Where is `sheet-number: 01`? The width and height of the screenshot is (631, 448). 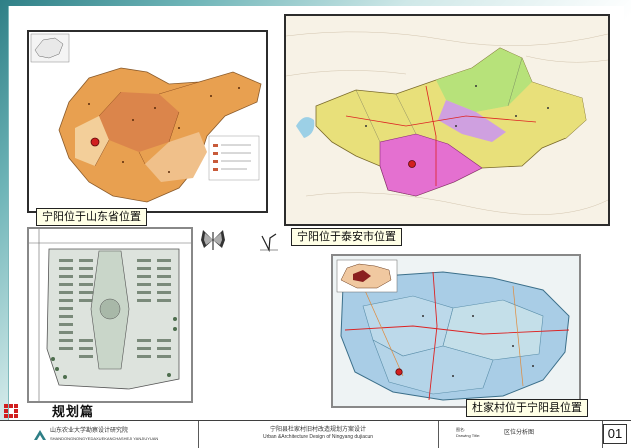
sheet-number: 01 is located at coordinates (615, 434).